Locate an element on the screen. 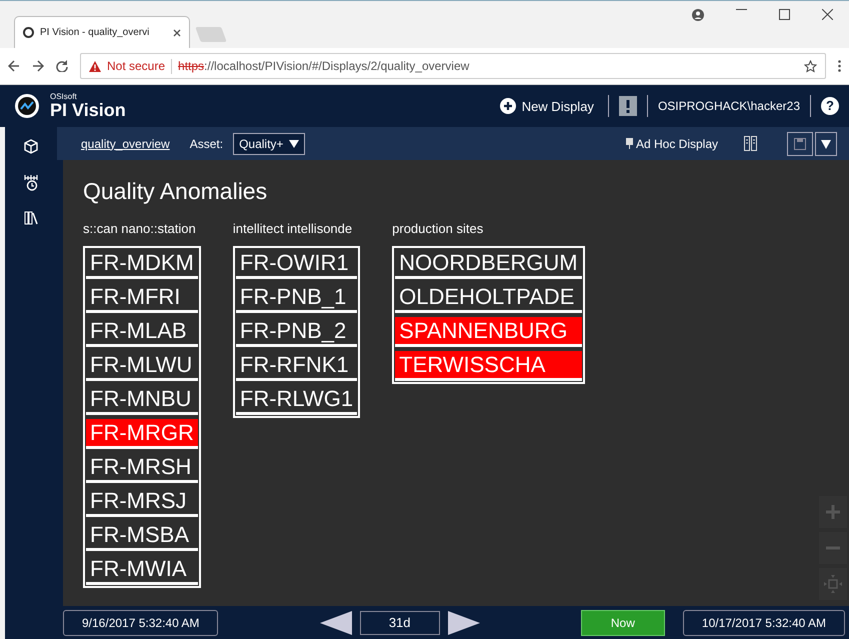  browser-tab: PI Vision - quality_overvi is located at coordinates (102, 32).